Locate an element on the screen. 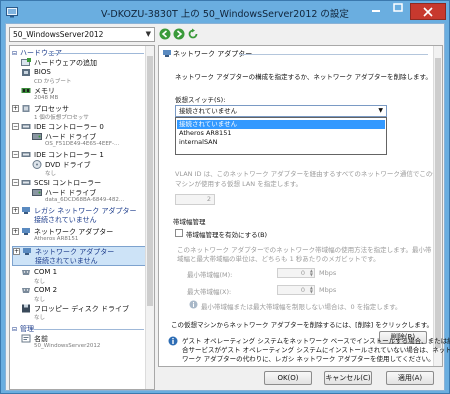 Image resolution: width=450 pixels, height=394 pixels. add-hardware-icon is located at coordinates (26, 62).